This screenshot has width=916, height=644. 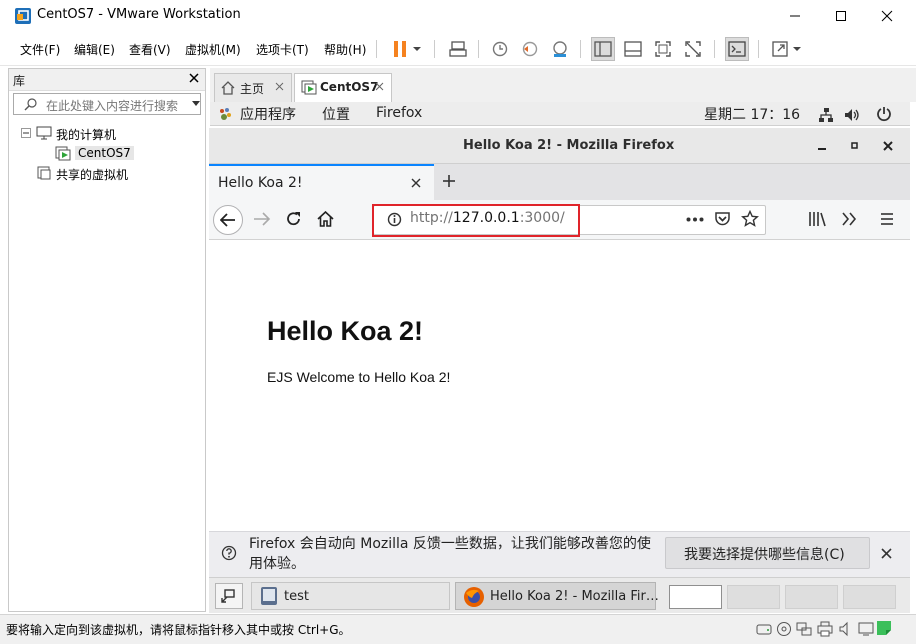 What do you see at coordinates (855, 146) in the screenshot?
I see `ff-maximize-icon` at bounding box center [855, 146].